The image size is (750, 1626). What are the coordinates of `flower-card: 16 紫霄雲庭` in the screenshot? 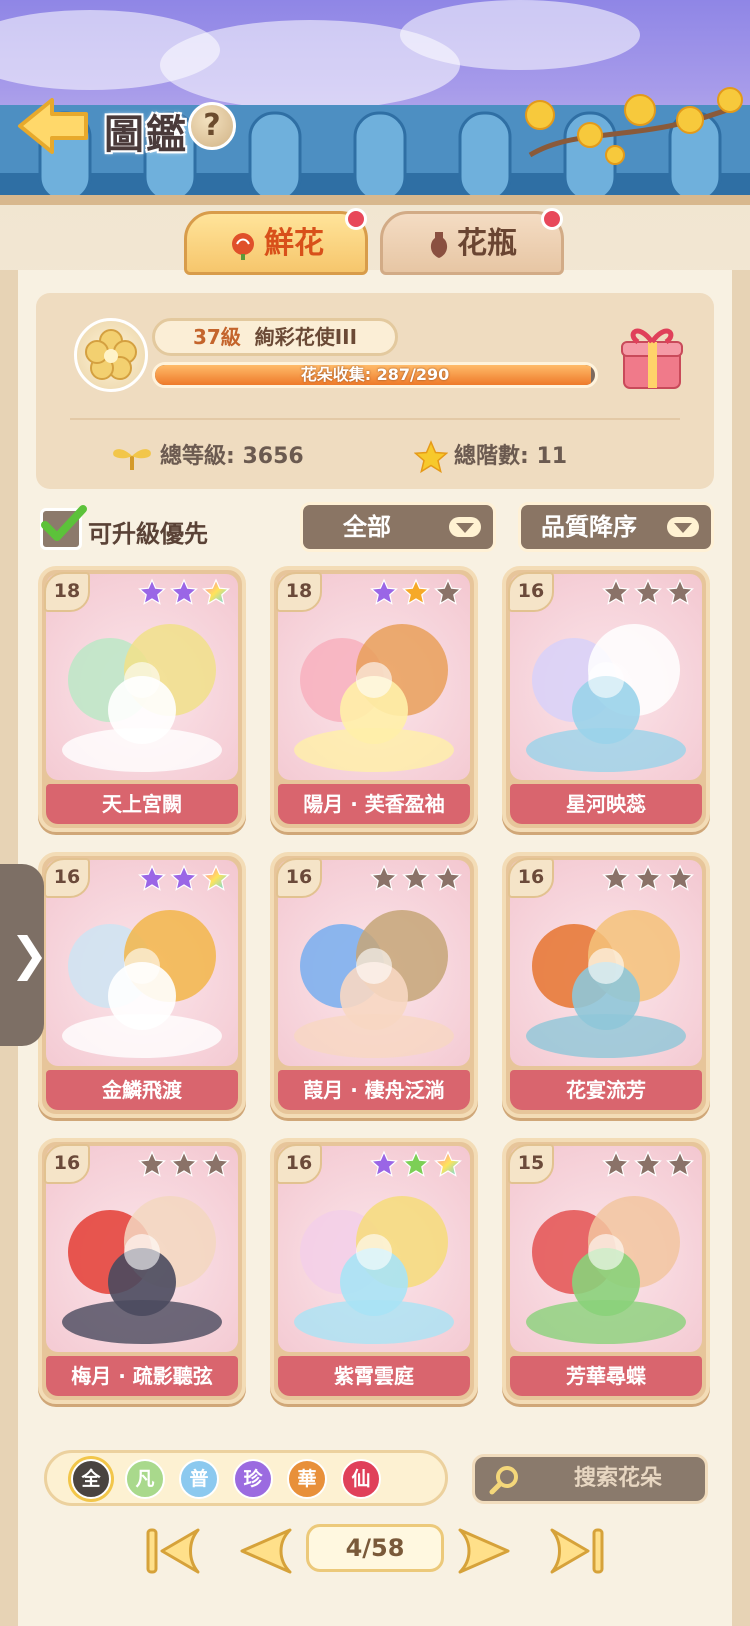 It's located at (374, 1271).